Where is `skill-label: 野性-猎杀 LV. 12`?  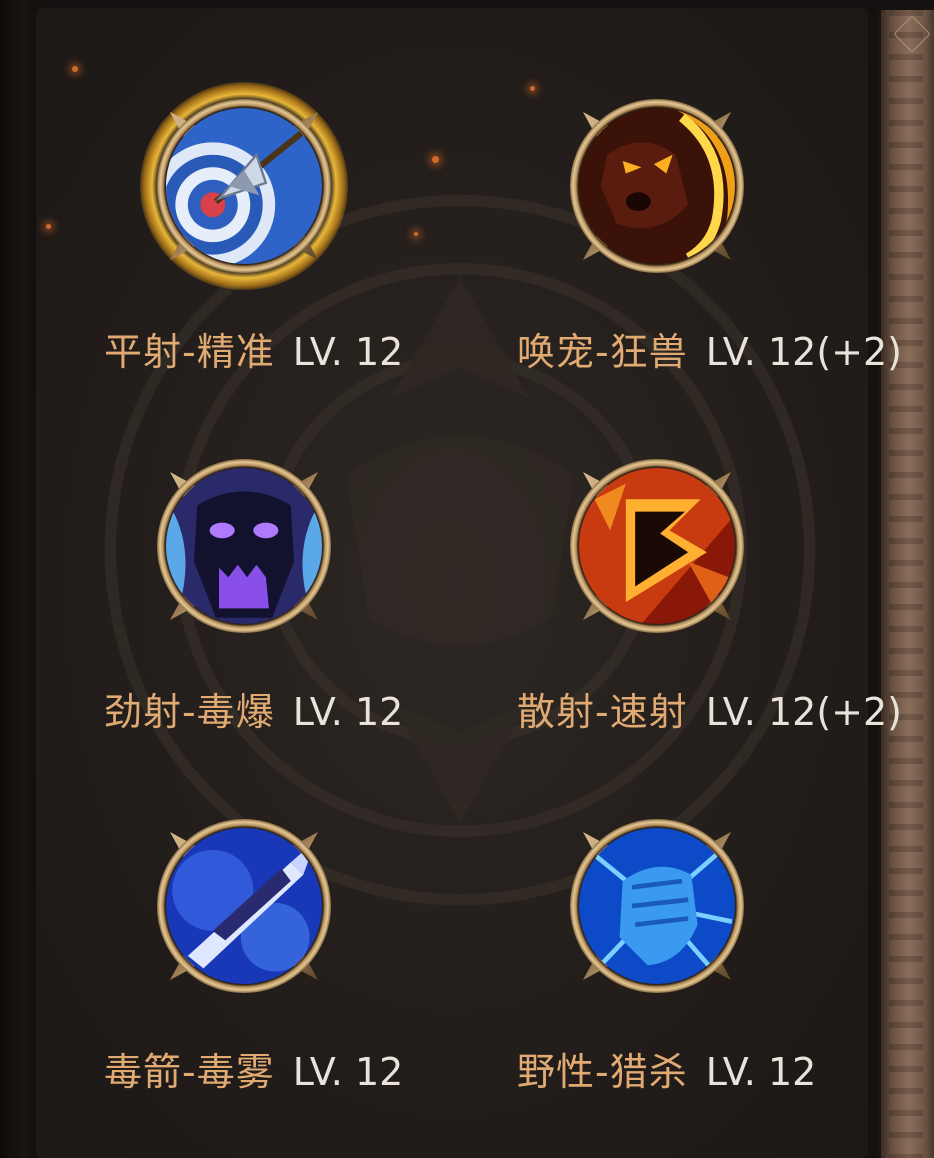
skill-label: 野性-猎杀 LV. 12 is located at coordinates (666, 1072).